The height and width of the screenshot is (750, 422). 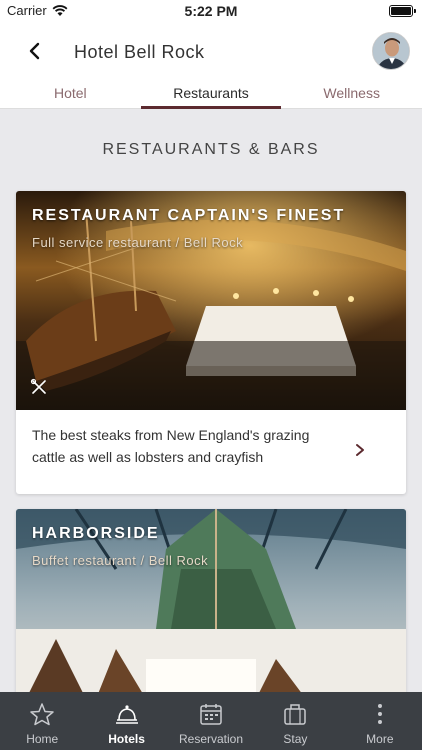 I want to click on avatar, so click(x=391, y=51).